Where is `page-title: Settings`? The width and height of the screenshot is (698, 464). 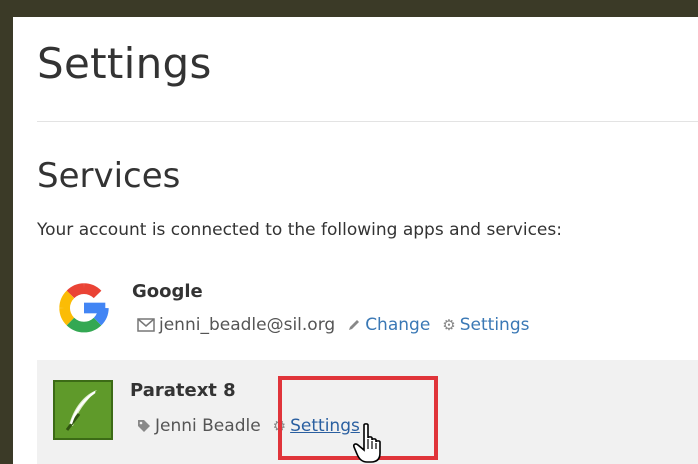
page-title: Settings is located at coordinates (124, 63).